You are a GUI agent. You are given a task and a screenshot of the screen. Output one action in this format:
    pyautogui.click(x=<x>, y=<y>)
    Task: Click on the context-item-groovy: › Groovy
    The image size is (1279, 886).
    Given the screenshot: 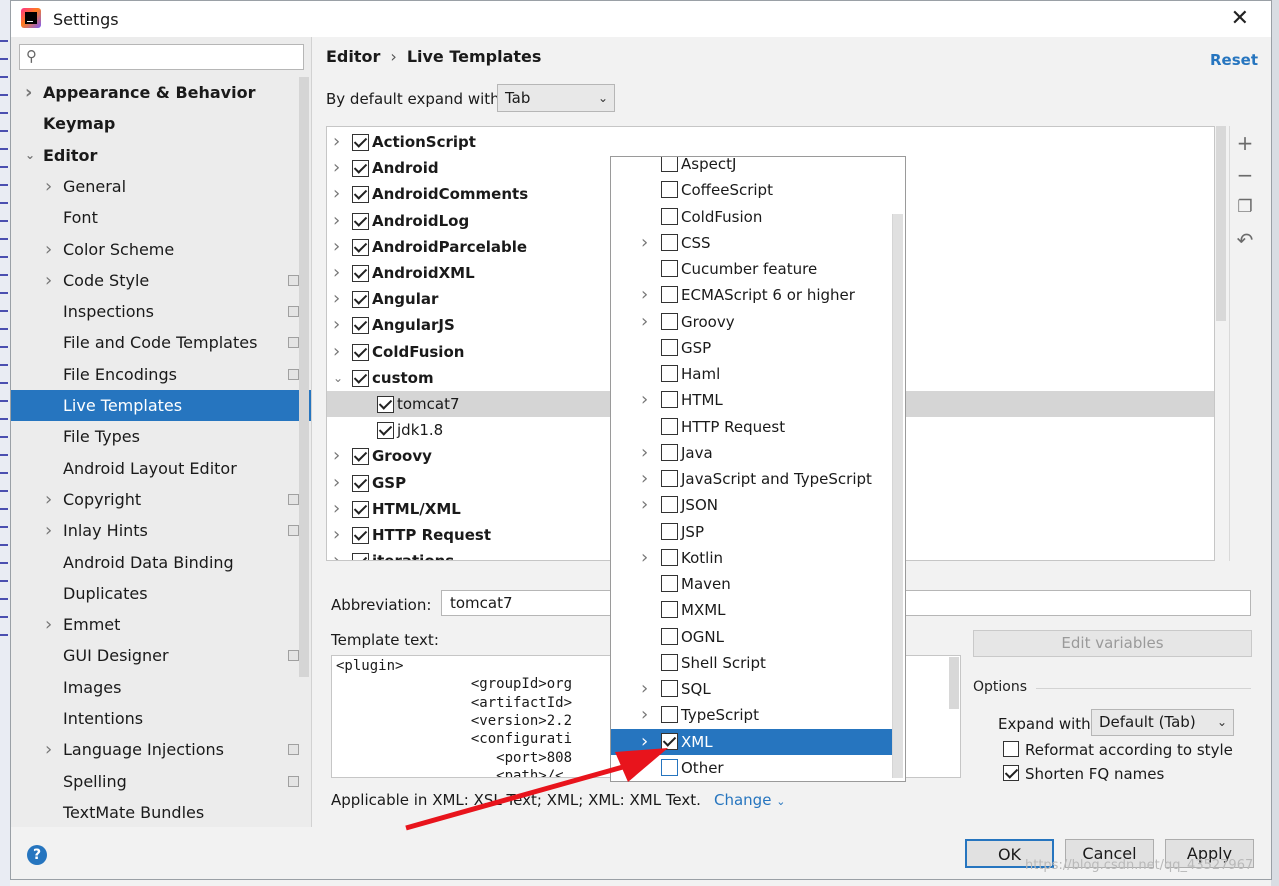 What is the action you would take?
    pyautogui.click(x=752, y=322)
    